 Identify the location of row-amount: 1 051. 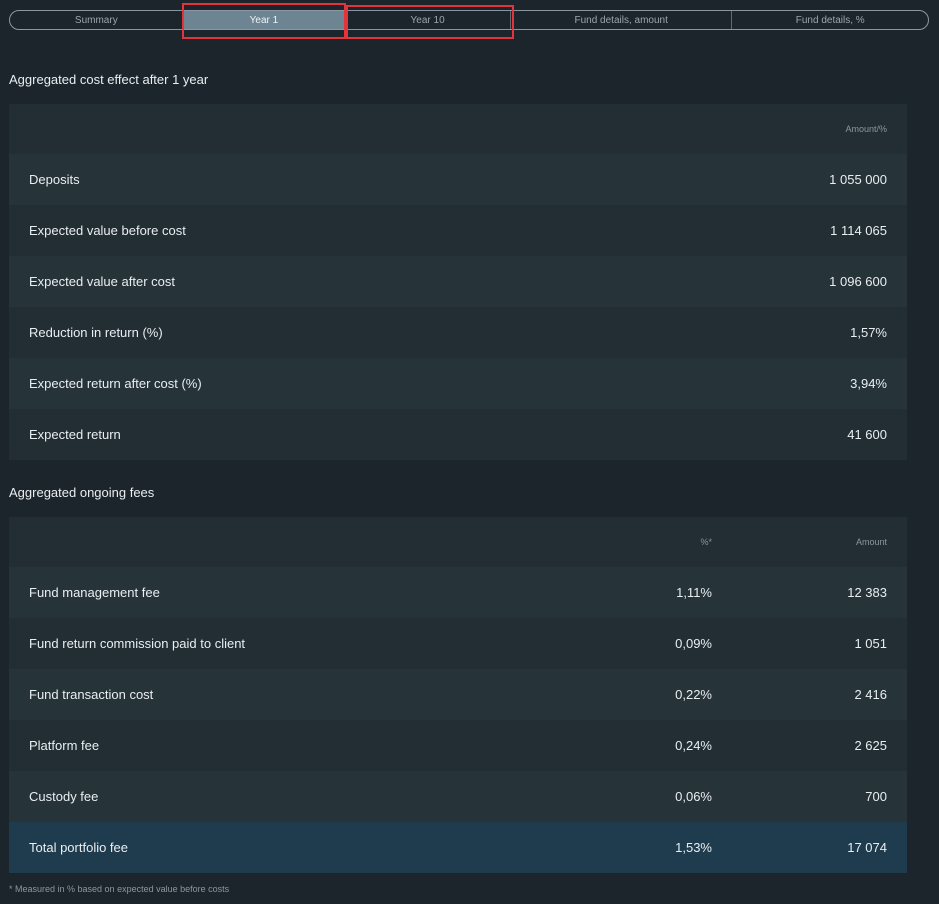
(870, 643).